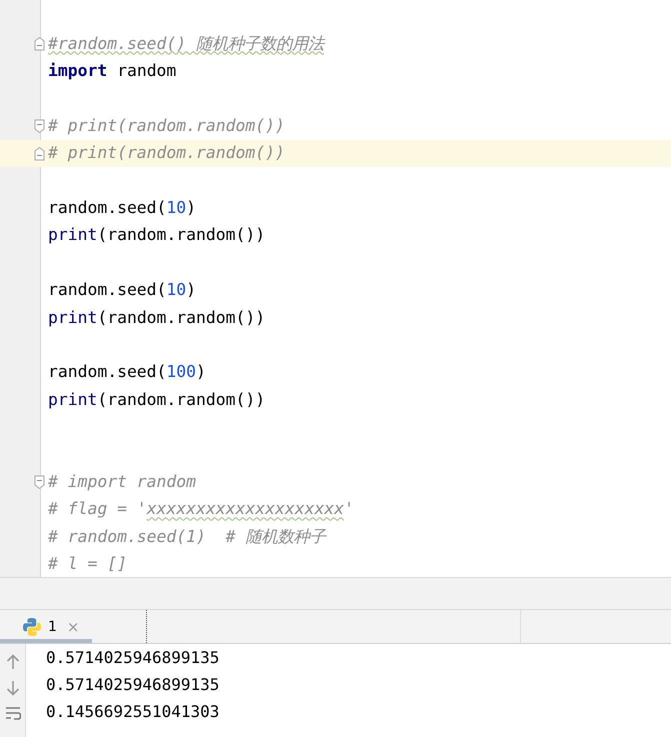 This screenshot has height=737, width=671. What do you see at coordinates (187, 537) in the screenshot?
I see `code-line: # random.seed(1) # 随机数种子` at bounding box center [187, 537].